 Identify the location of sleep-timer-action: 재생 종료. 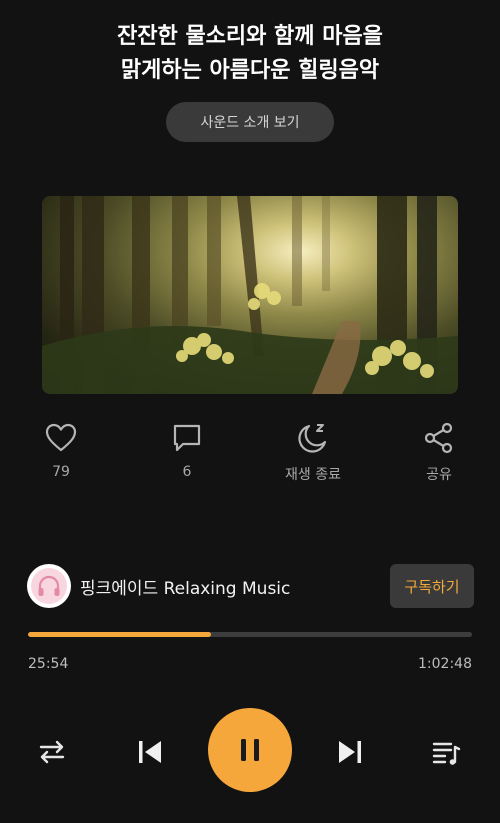
(313, 452).